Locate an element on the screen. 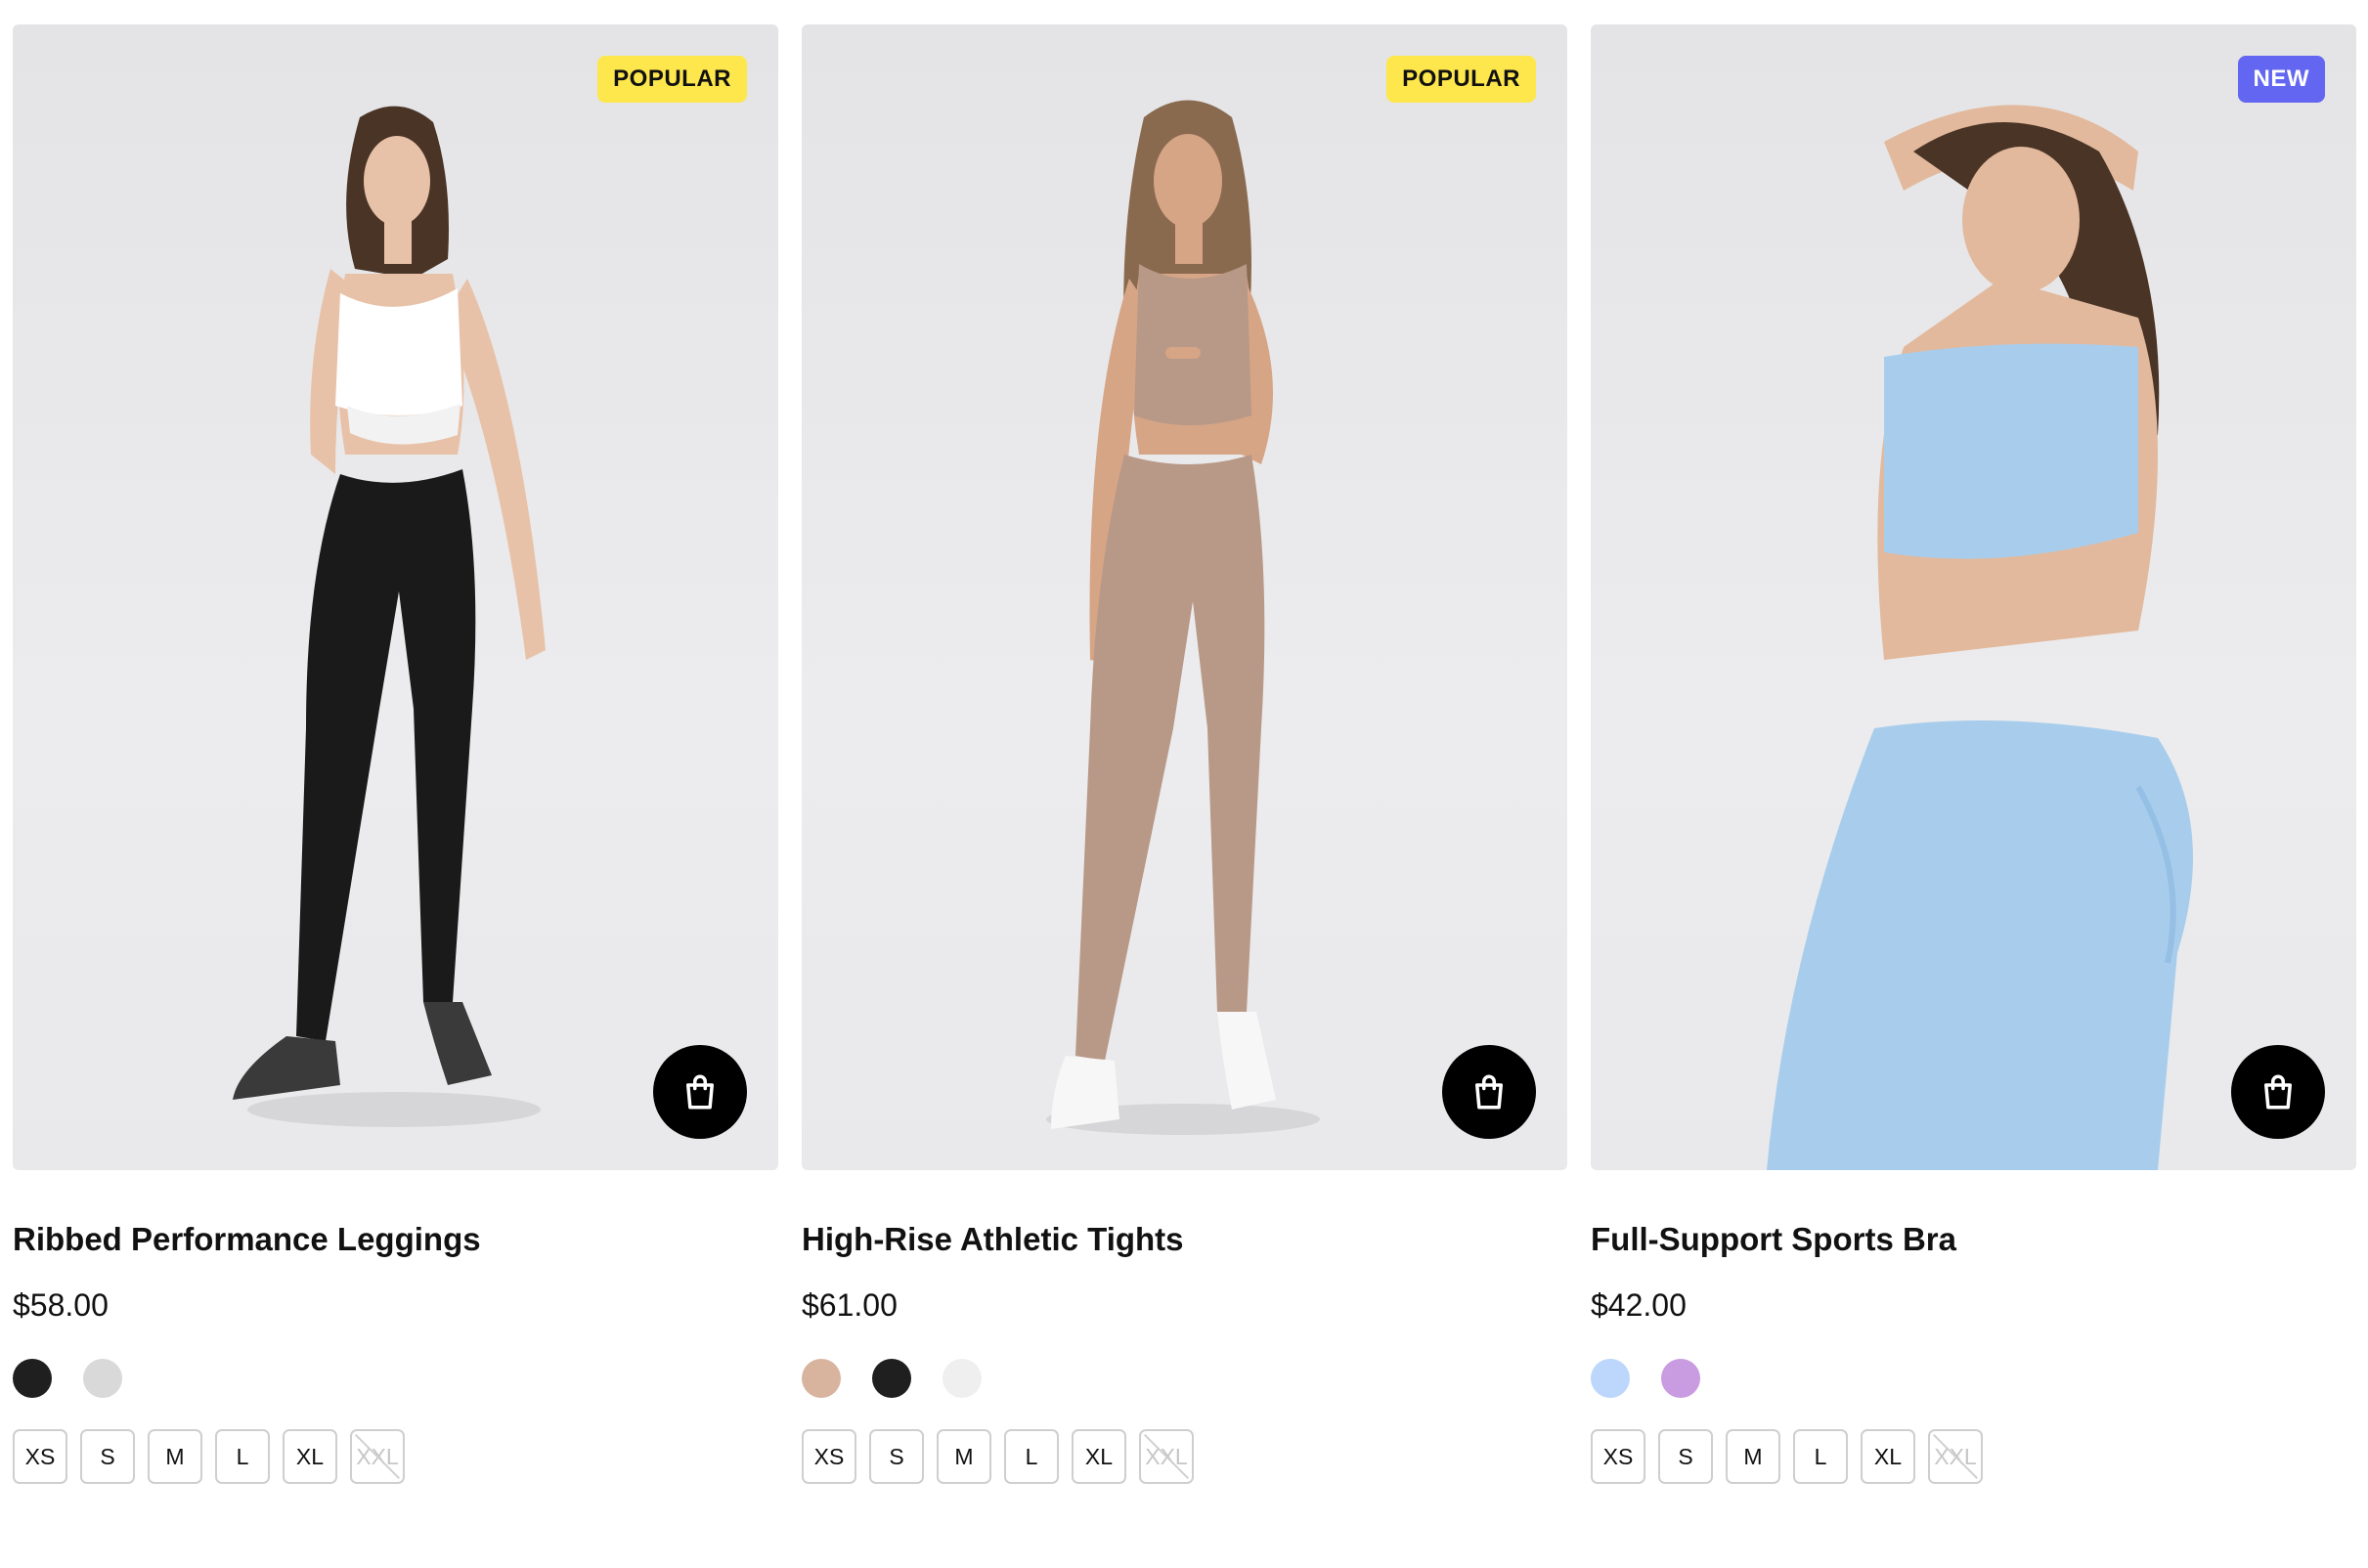  color-swatch-lilac is located at coordinates (1680, 1378).